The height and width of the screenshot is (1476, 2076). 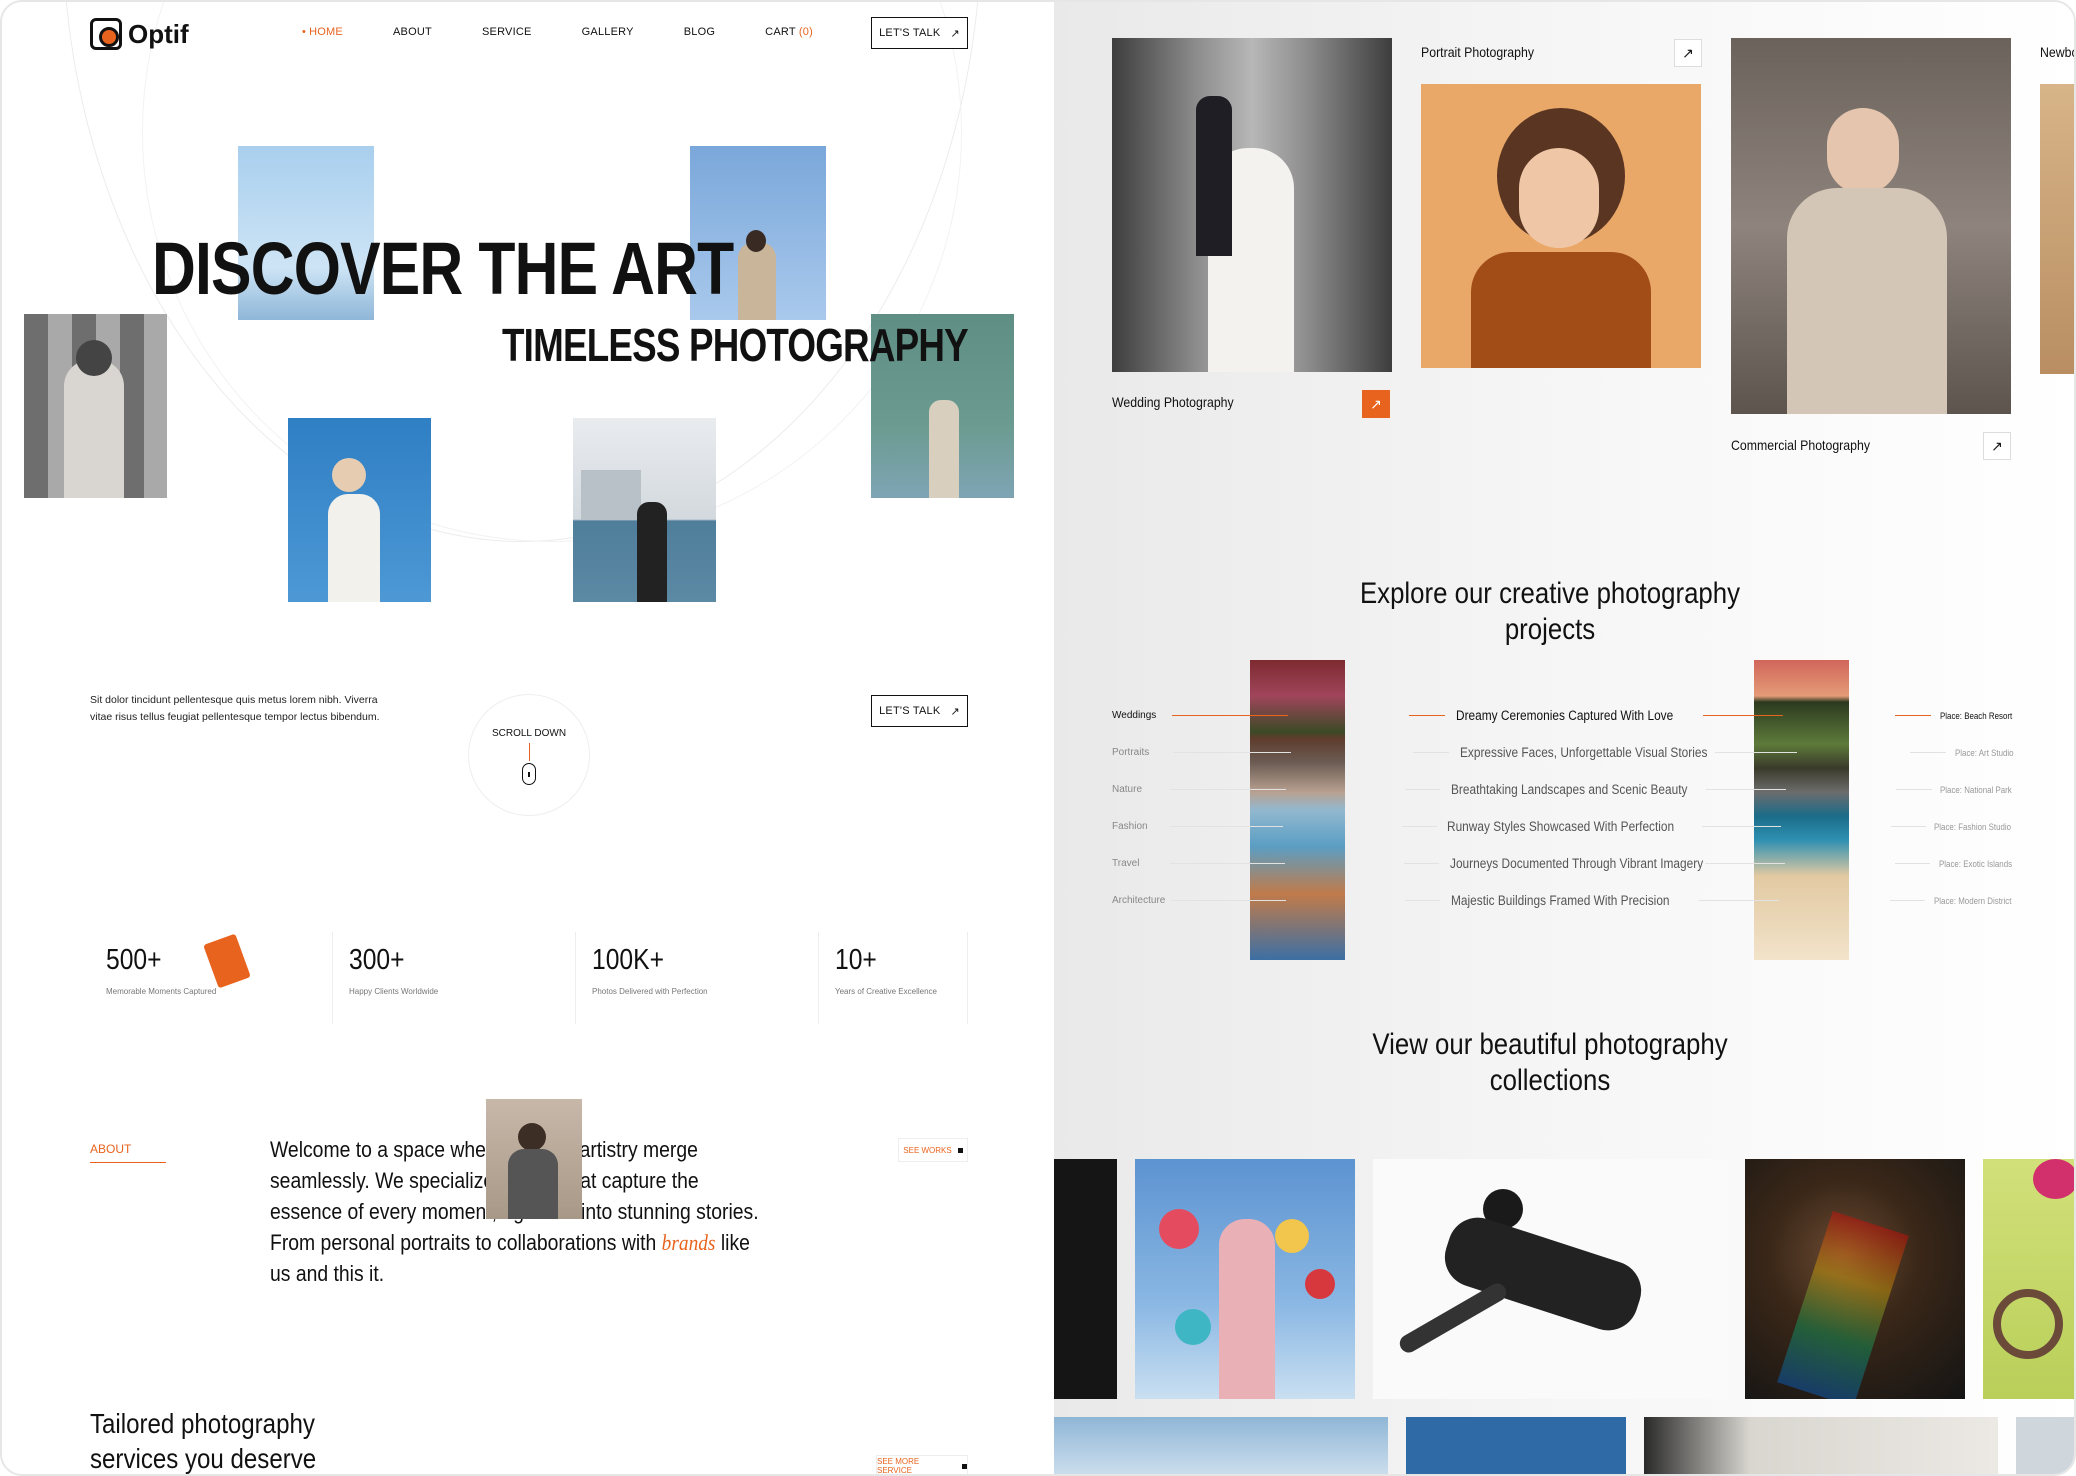 I want to click on card-label-portrait: Portrait Photography, so click(x=1477, y=52).